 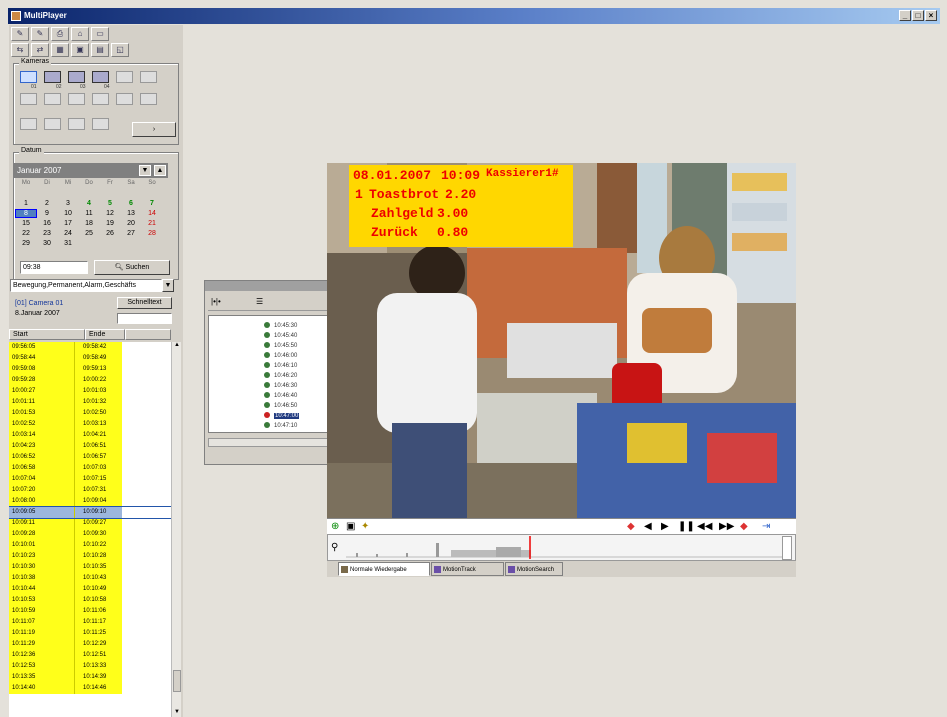 What do you see at coordinates (80, 50) in the screenshot?
I see `camera-view-icon: ▣` at bounding box center [80, 50].